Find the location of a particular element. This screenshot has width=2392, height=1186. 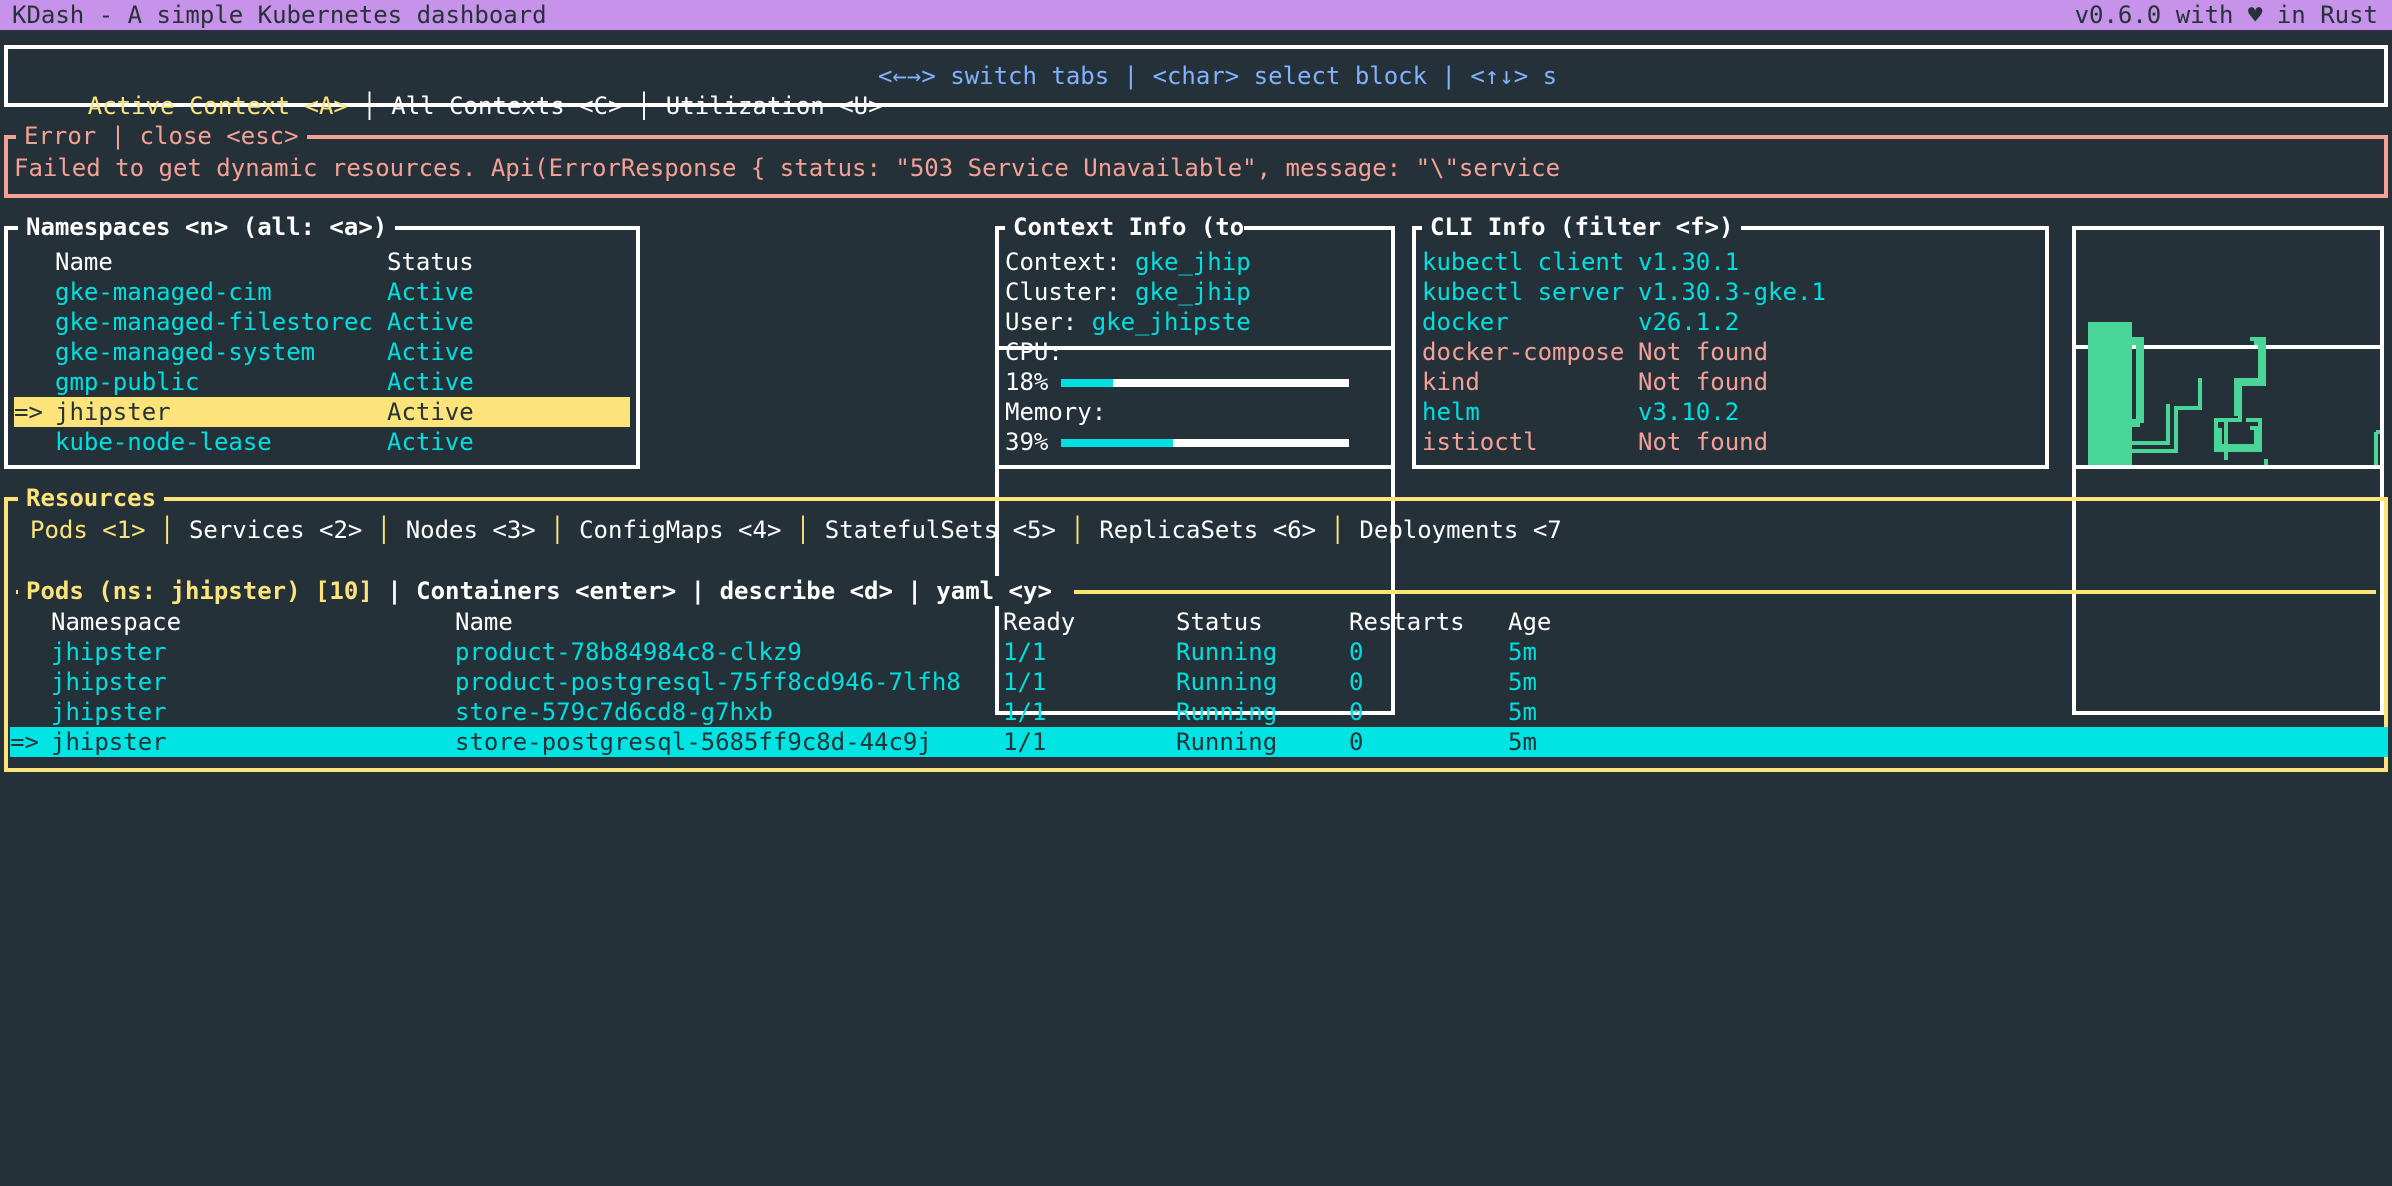

memory-gauge is located at coordinates (1205, 443).